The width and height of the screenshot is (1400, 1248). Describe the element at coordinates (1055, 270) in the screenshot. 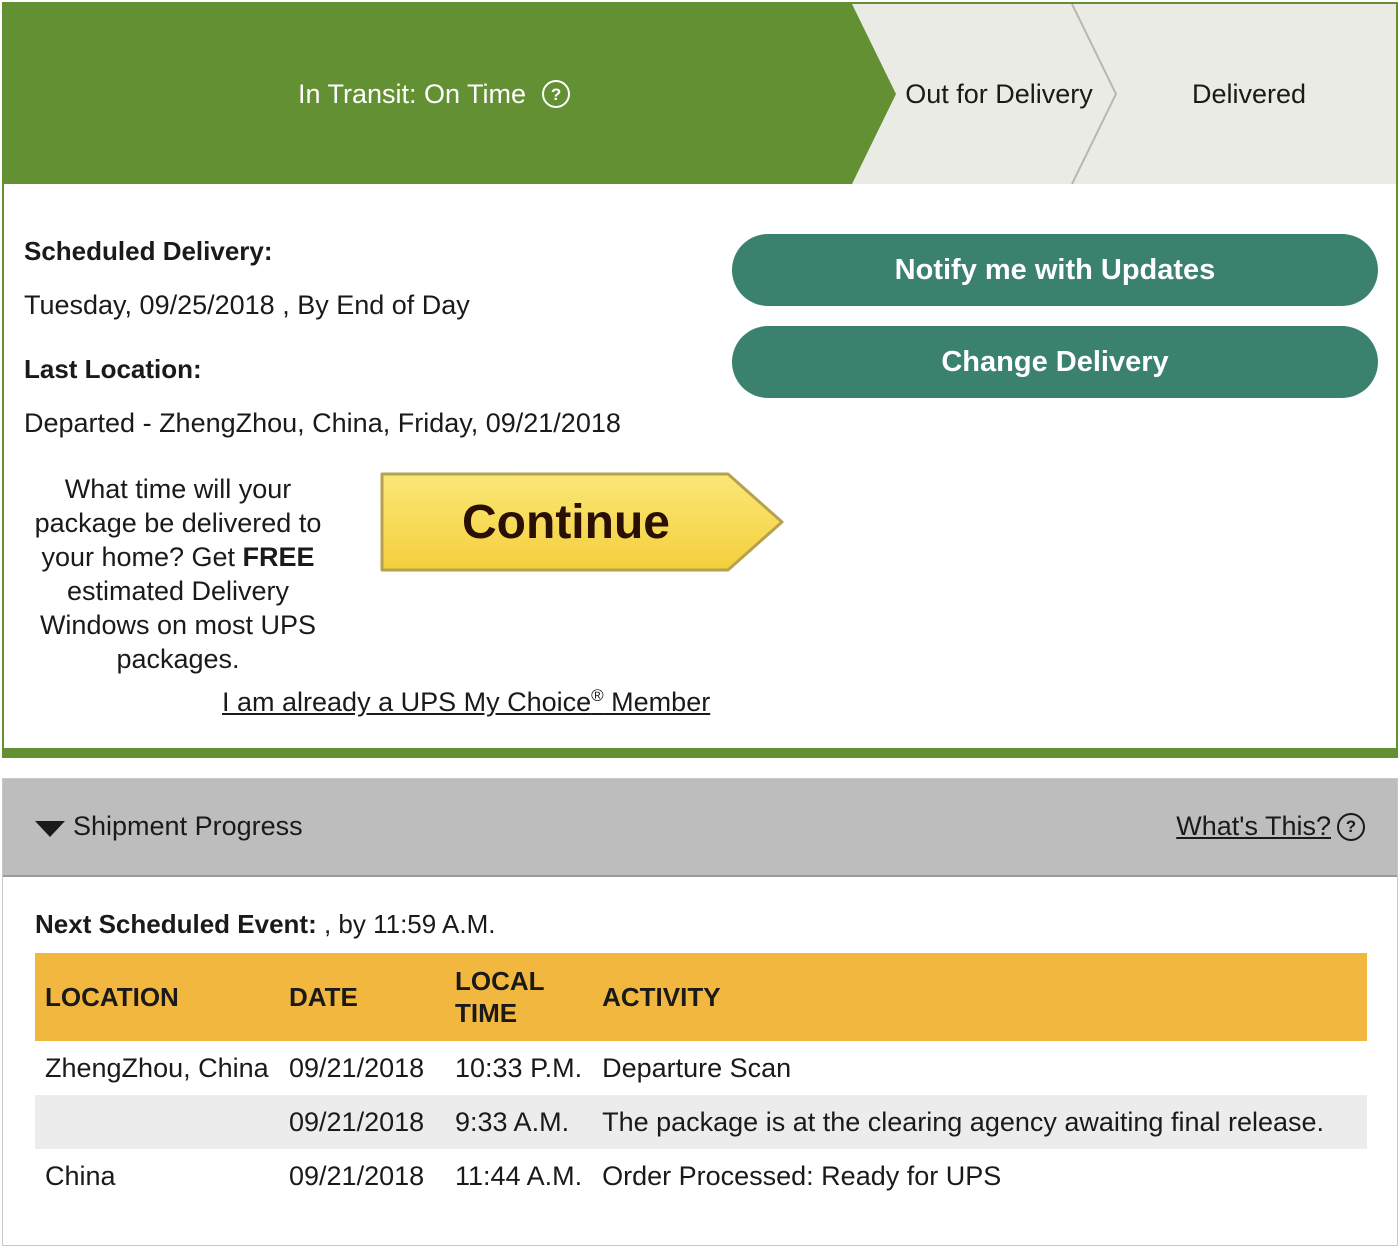

I see `notify-updates-button: Notify me with Updates` at that location.